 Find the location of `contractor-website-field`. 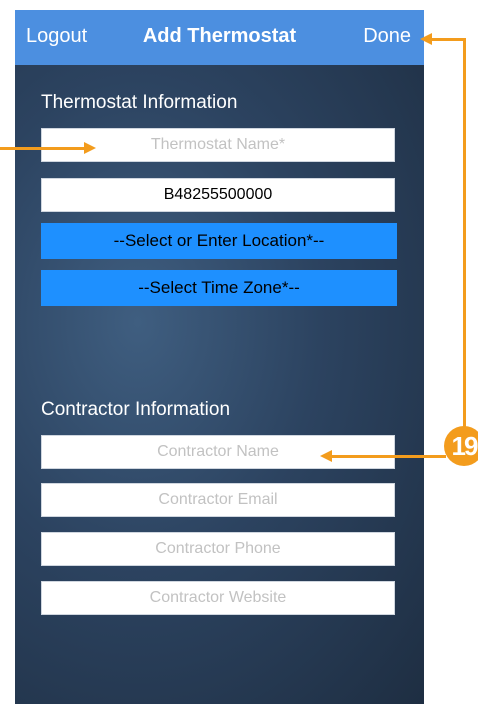

contractor-website-field is located at coordinates (218, 598).